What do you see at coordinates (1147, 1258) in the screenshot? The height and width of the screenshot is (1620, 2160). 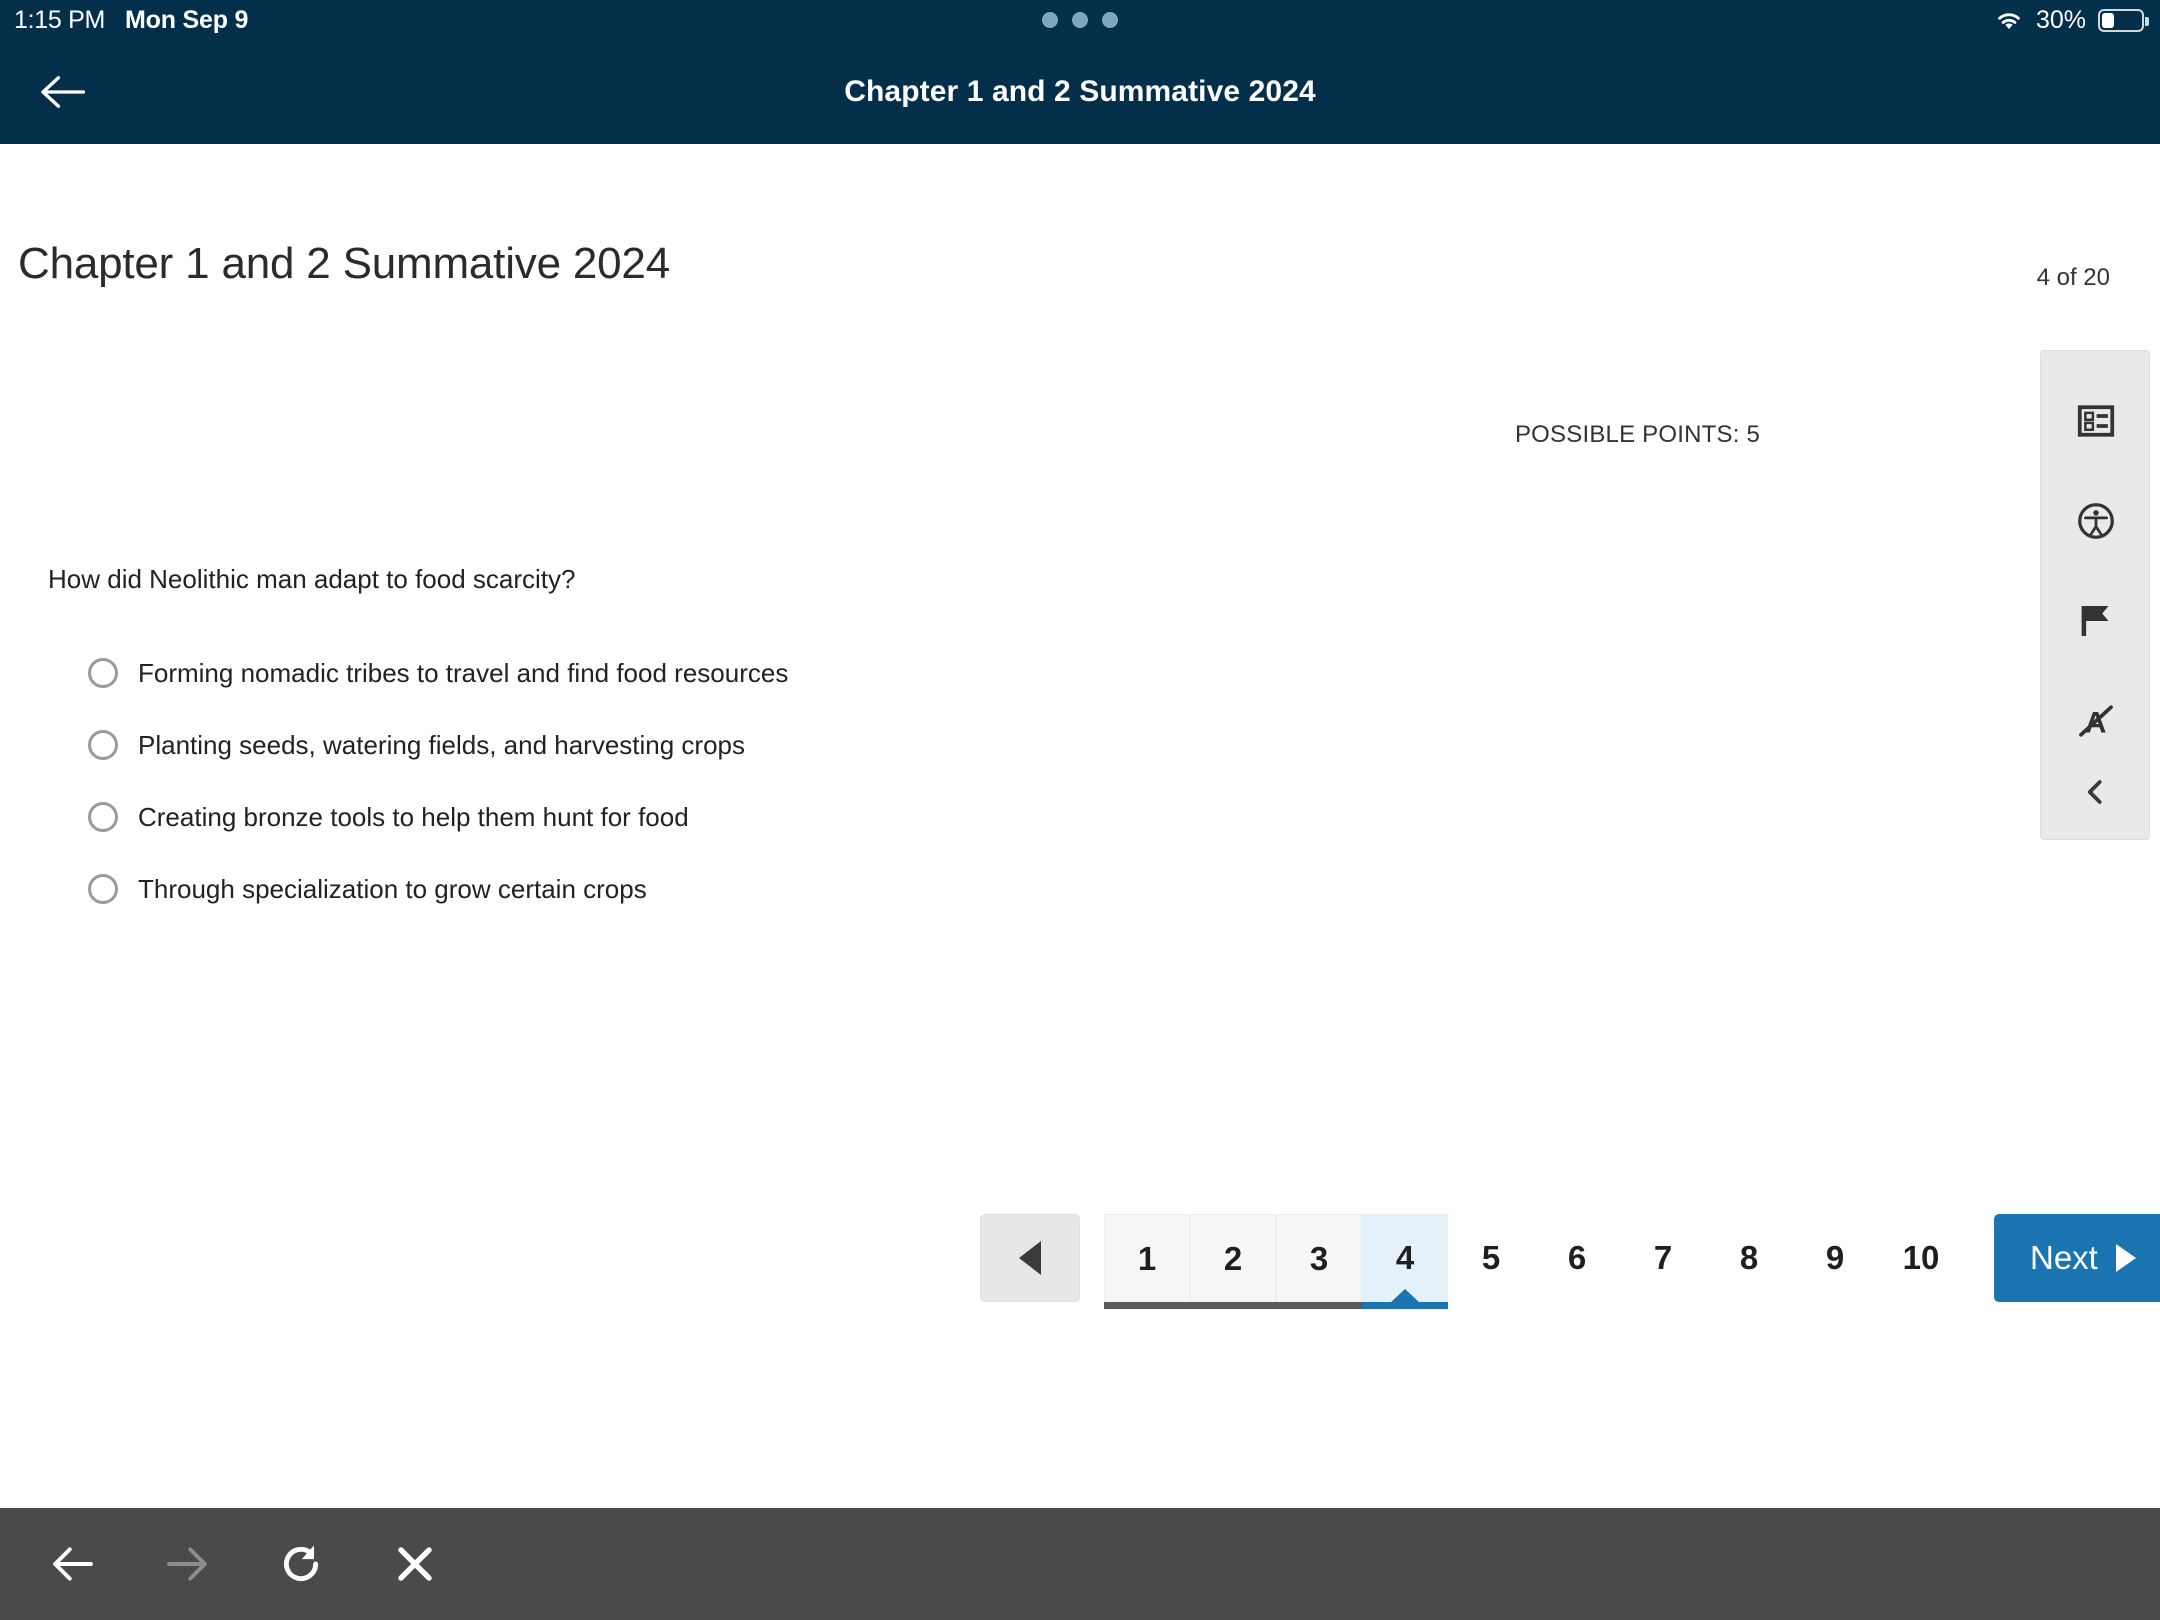 I see `pagination-page-label: 1` at bounding box center [1147, 1258].